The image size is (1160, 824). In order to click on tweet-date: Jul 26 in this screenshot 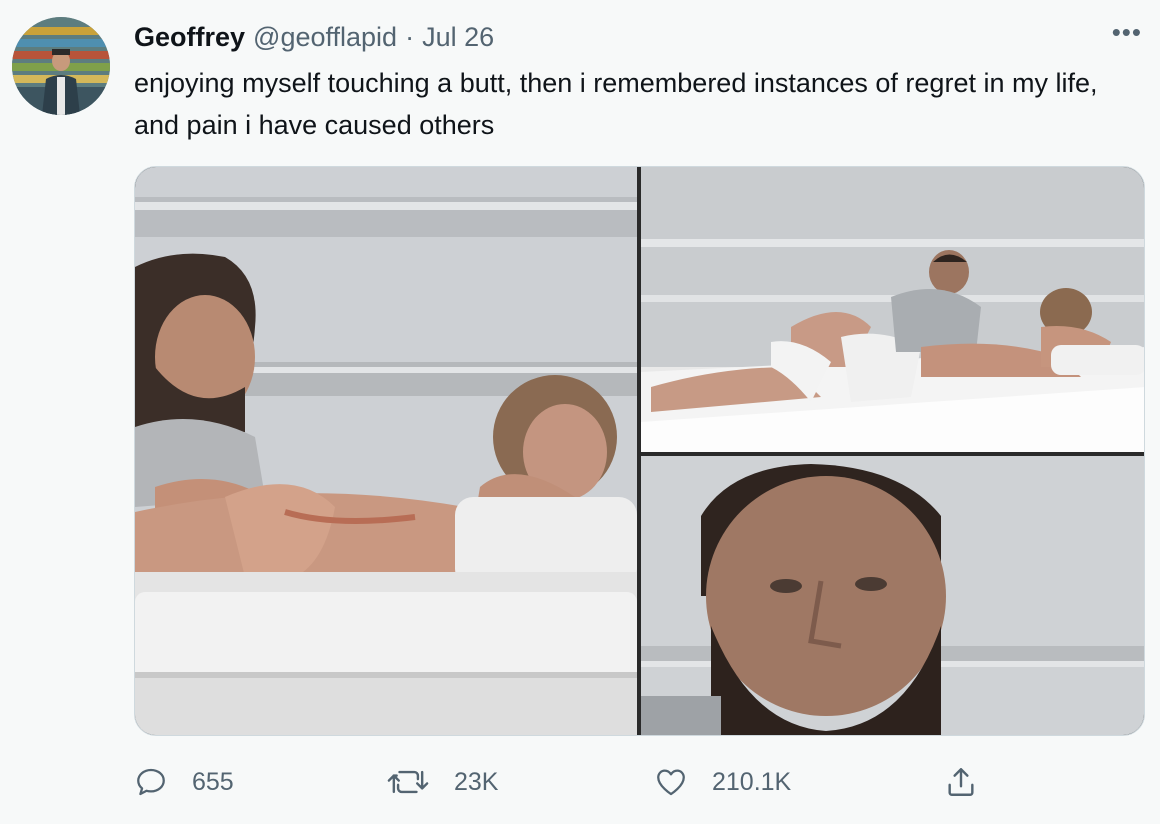, I will do `click(458, 37)`.